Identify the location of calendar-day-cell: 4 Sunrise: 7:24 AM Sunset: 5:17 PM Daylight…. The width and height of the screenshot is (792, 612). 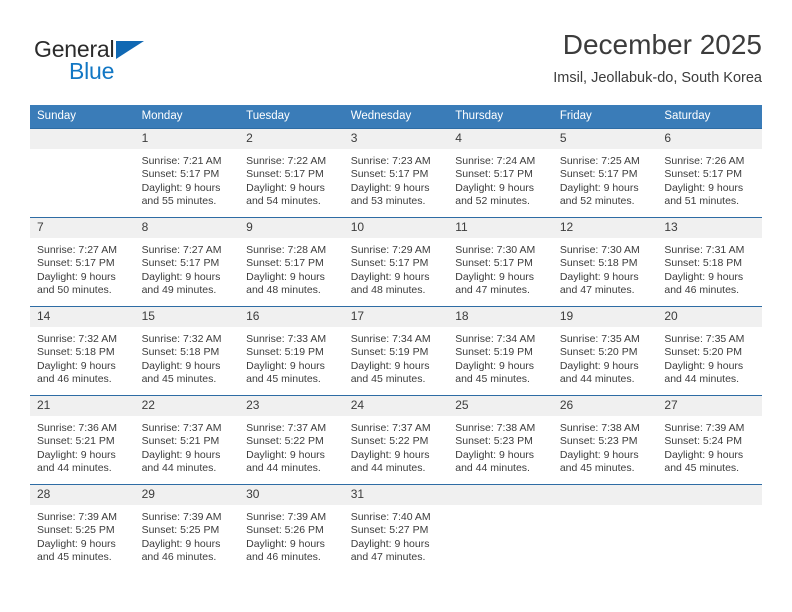
(500, 173).